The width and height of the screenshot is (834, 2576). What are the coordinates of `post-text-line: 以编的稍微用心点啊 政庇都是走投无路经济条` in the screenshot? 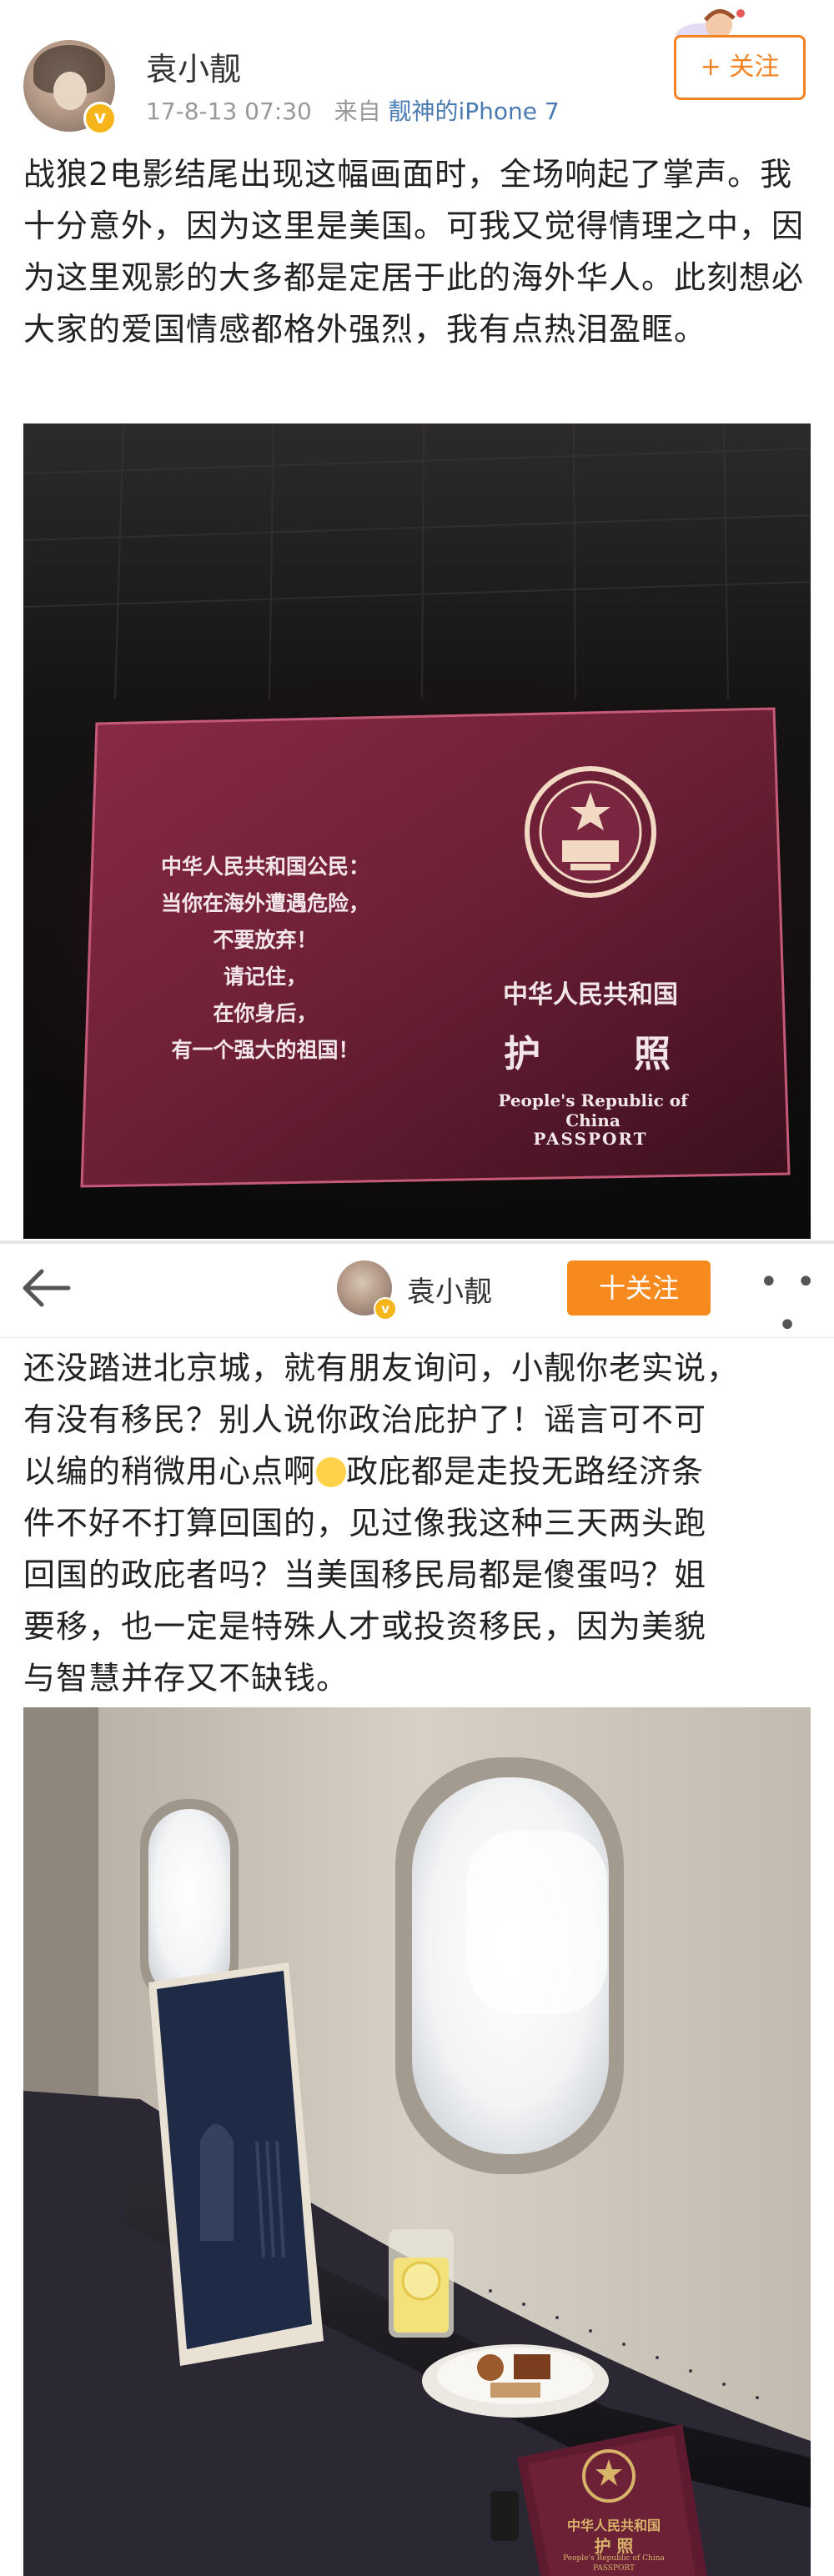 It's located at (417, 1471).